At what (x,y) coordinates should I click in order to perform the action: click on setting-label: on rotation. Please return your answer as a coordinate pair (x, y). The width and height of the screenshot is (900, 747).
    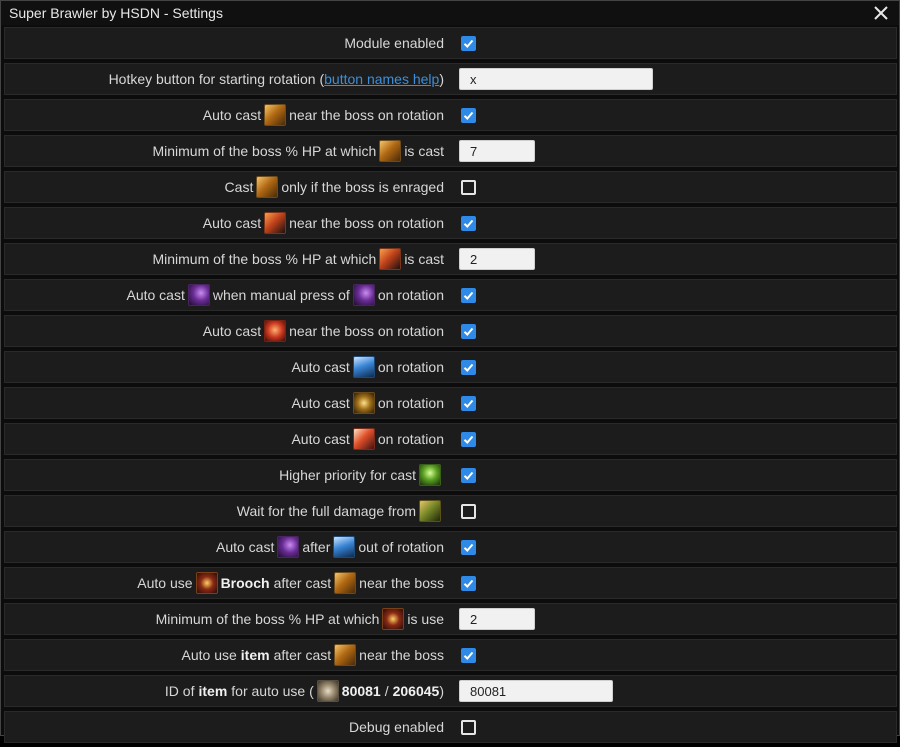
    Looking at the image, I should click on (410, 439).